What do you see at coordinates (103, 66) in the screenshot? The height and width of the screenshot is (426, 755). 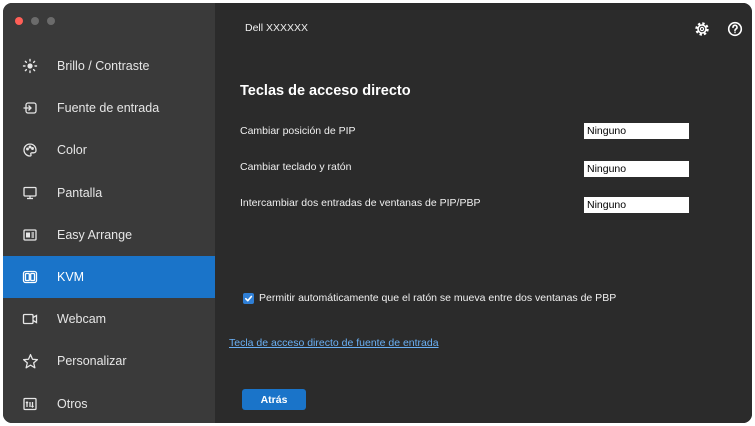 I see `sidebar-item-label: Brillo / Contraste` at bounding box center [103, 66].